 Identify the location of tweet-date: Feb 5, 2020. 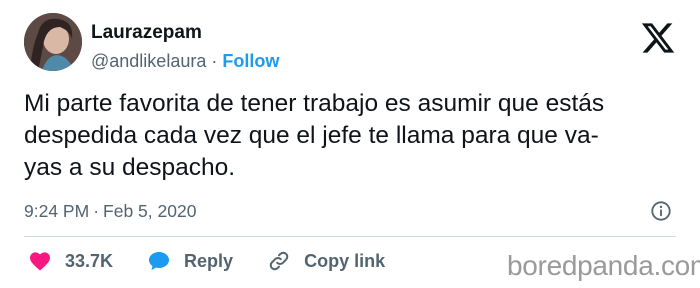
(150, 211).